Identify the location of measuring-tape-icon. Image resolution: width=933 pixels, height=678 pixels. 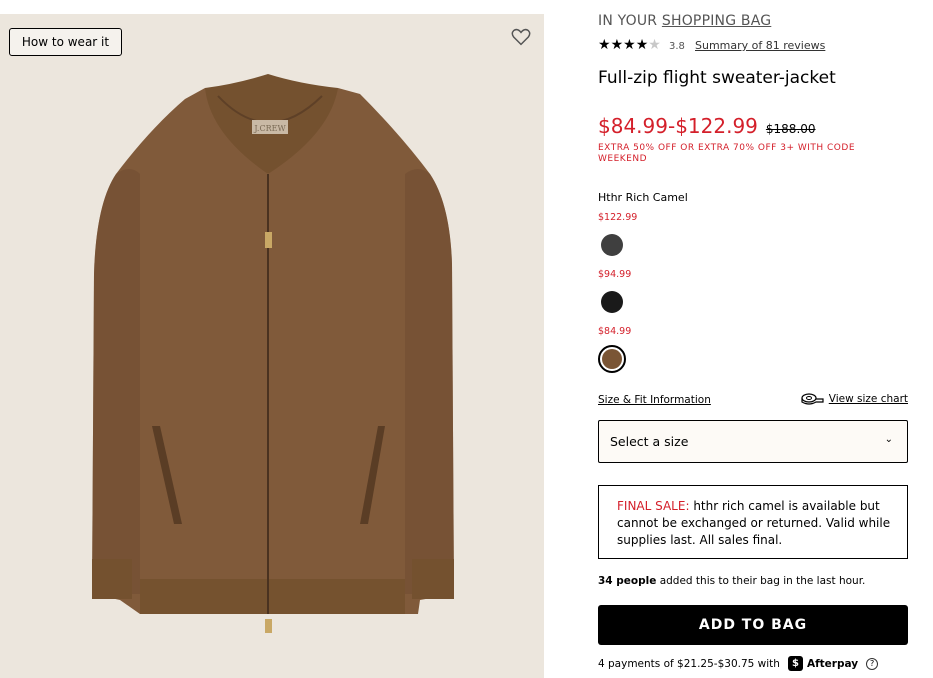
(812, 399).